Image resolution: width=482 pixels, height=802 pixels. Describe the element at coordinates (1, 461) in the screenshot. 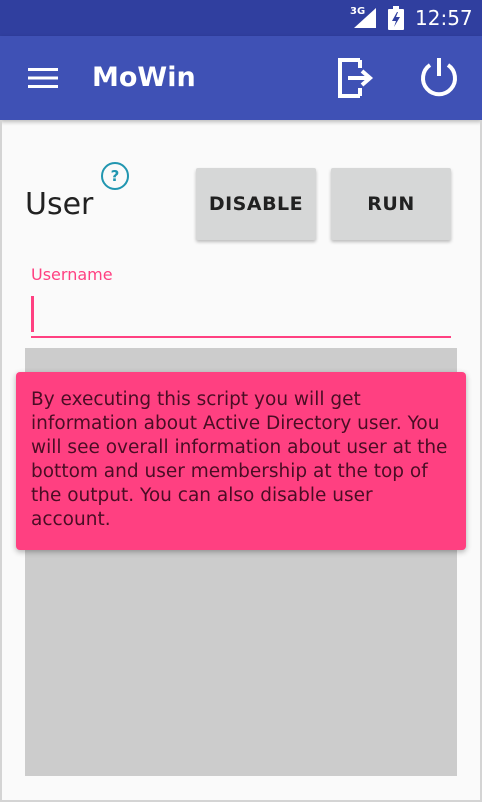

I see `frame-left-border` at that location.